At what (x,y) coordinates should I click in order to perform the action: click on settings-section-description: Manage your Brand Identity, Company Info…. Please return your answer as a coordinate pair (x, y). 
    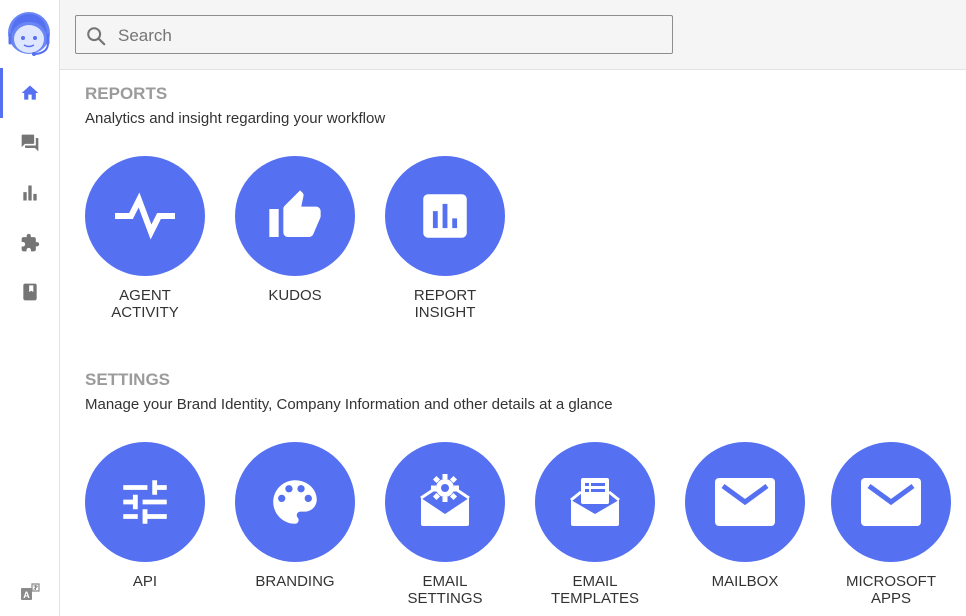
    Looking at the image, I should click on (349, 404).